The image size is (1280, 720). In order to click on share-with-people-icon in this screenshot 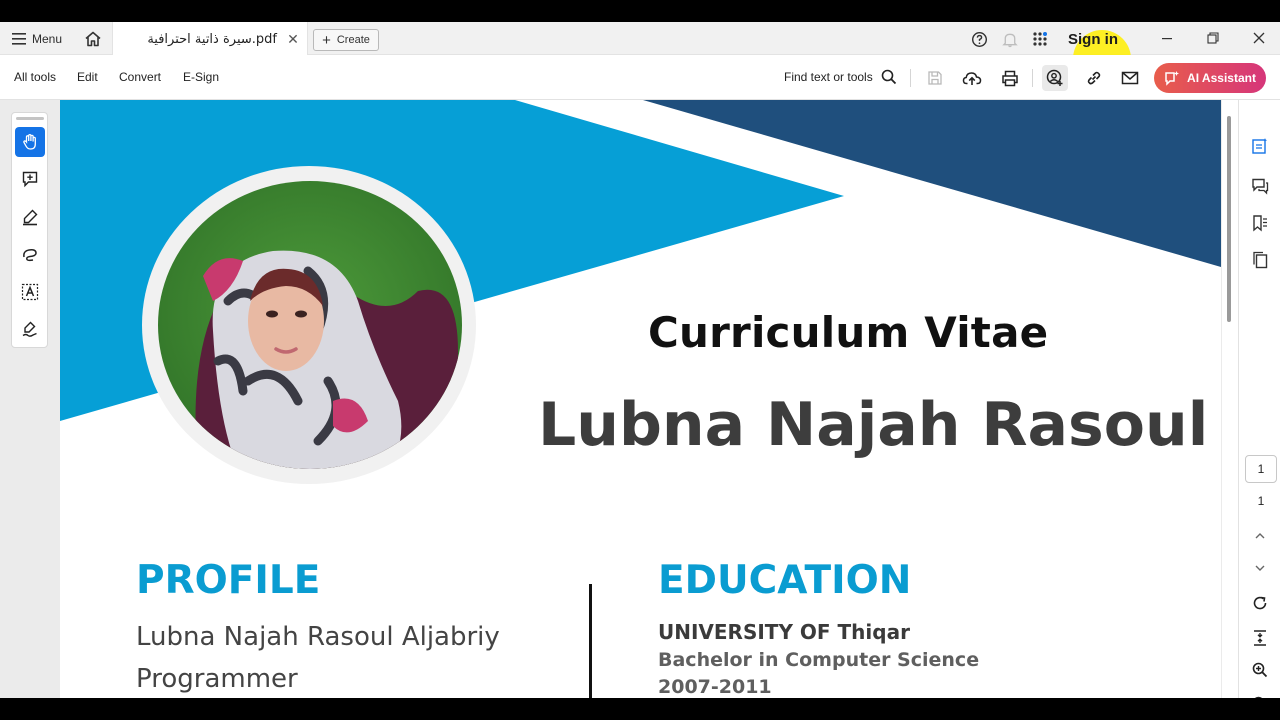, I will do `click(1055, 78)`.